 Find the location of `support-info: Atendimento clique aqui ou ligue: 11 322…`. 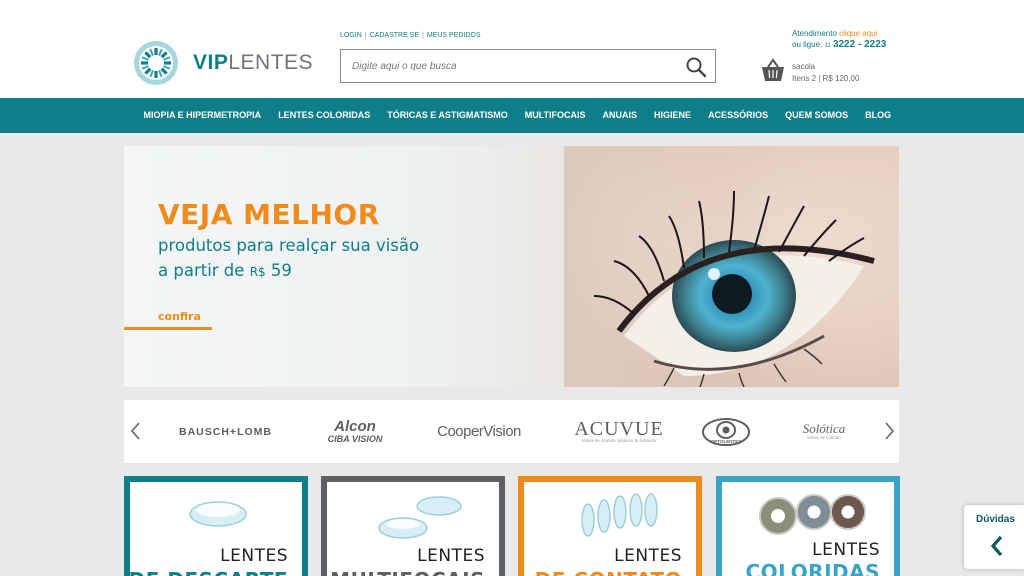

support-info: Atendimento clique aqui ou ligue: 11 322… is located at coordinates (839, 39).